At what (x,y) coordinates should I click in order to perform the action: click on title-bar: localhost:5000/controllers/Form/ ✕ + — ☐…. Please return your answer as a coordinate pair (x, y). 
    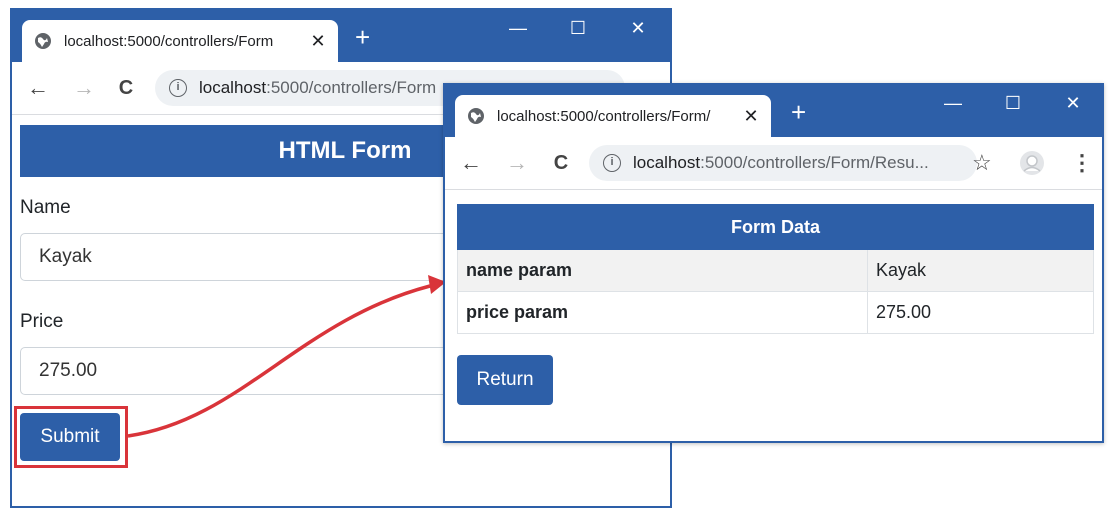
    Looking at the image, I should click on (773, 111).